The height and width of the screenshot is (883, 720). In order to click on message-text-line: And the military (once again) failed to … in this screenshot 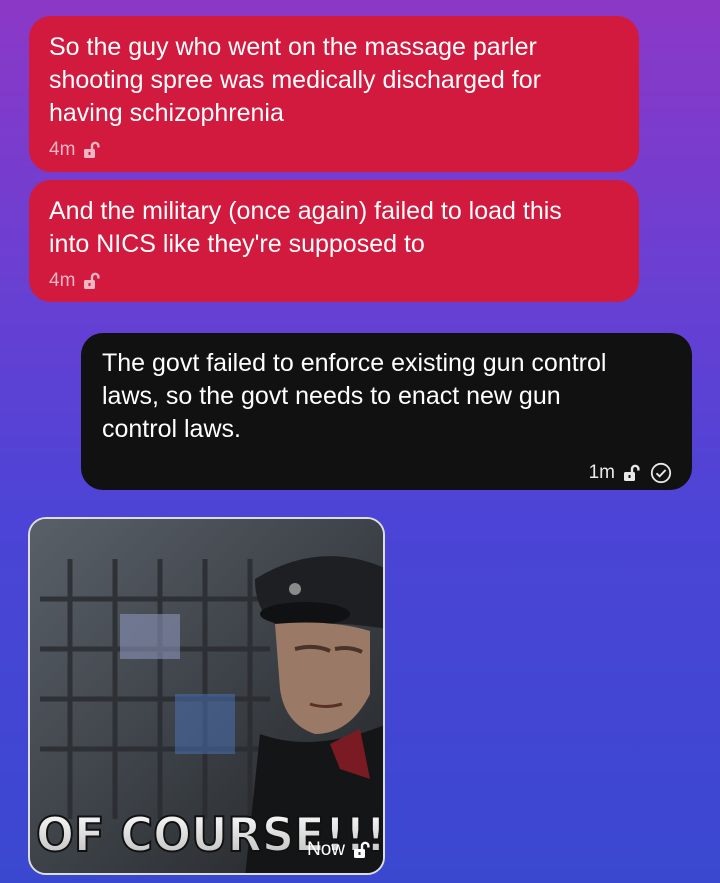, I will do `click(305, 211)`.